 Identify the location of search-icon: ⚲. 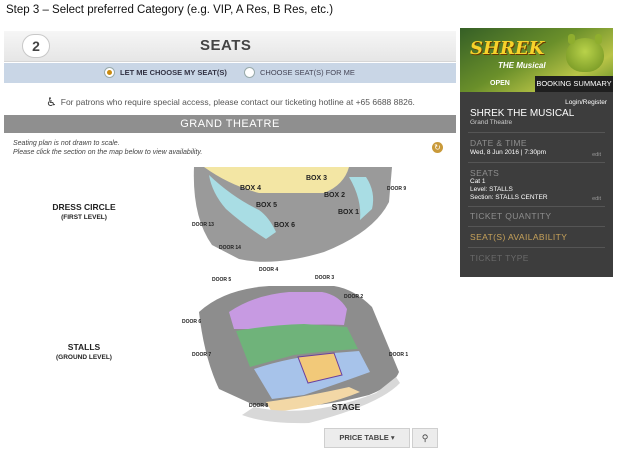
(425, 438).